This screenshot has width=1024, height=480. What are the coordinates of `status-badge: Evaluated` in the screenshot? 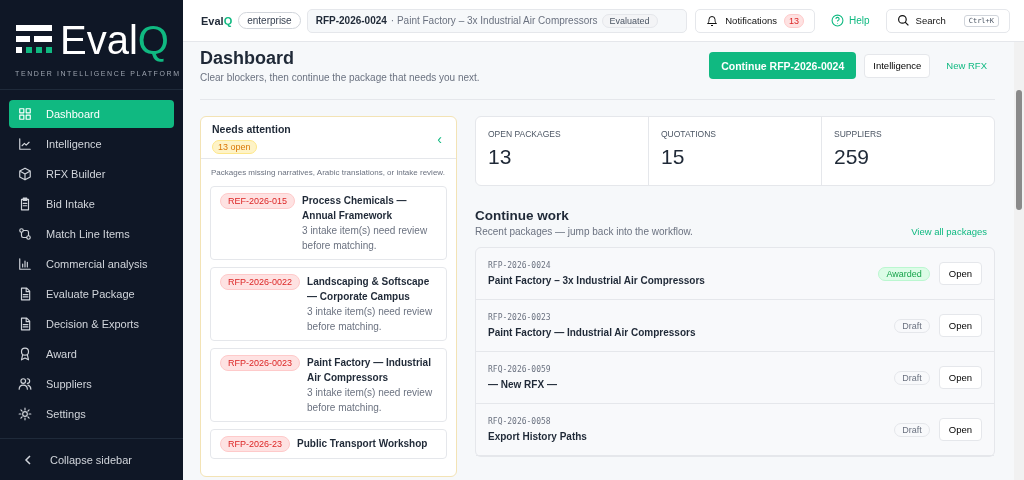 It's located at (629, 20).